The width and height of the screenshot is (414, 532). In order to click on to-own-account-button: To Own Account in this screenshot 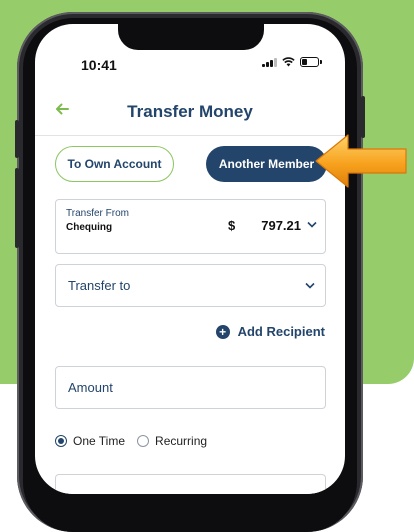, I will do `click(114, 164)`.